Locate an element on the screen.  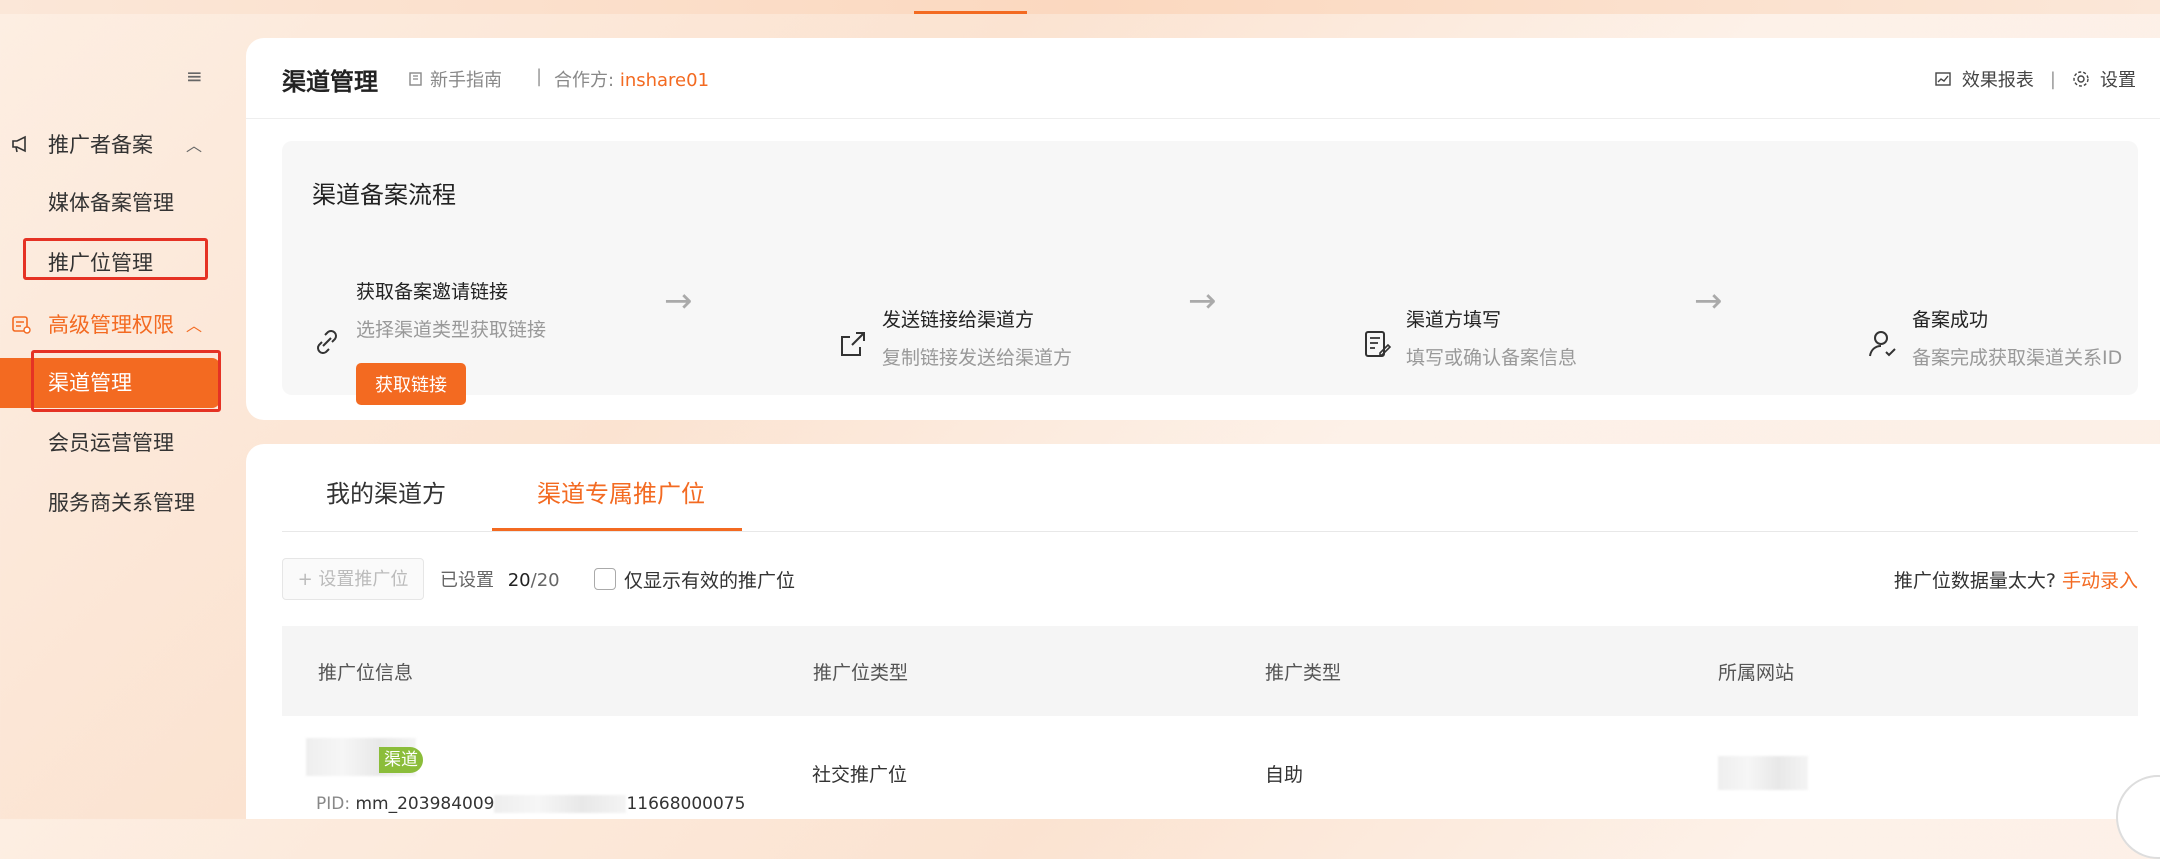
step-desc: 填写或确认备案信息 is located at coordinates (1492, 358).